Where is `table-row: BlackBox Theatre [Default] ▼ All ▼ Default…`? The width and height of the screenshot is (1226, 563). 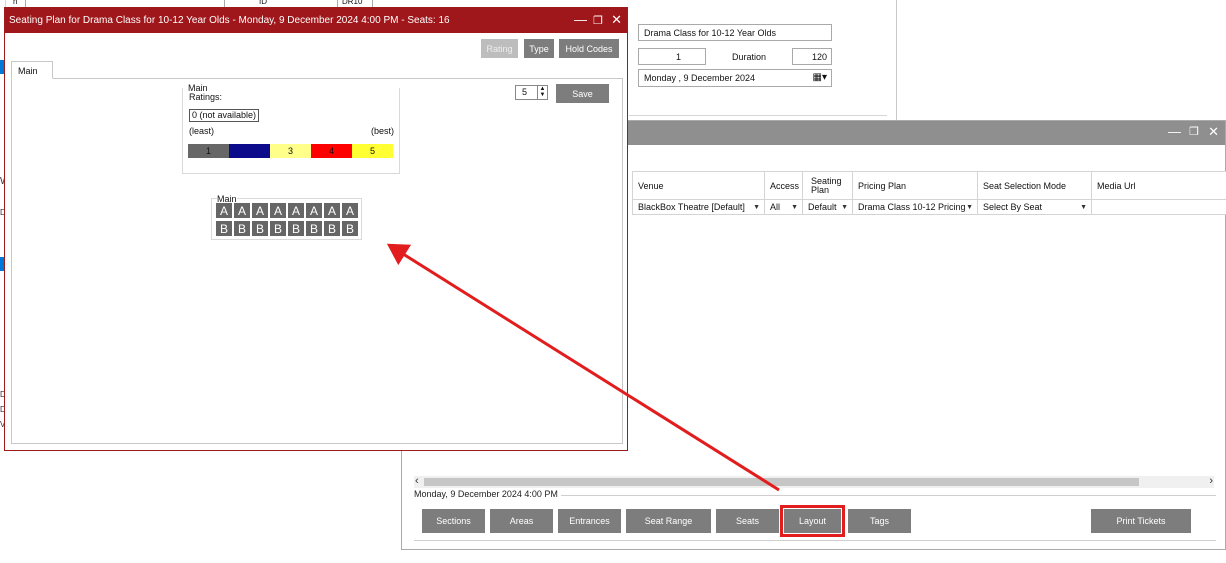 table-row: BlackBox Theatre [Default] ▼ All ▼ Default… is located at coordinates (929, 207).